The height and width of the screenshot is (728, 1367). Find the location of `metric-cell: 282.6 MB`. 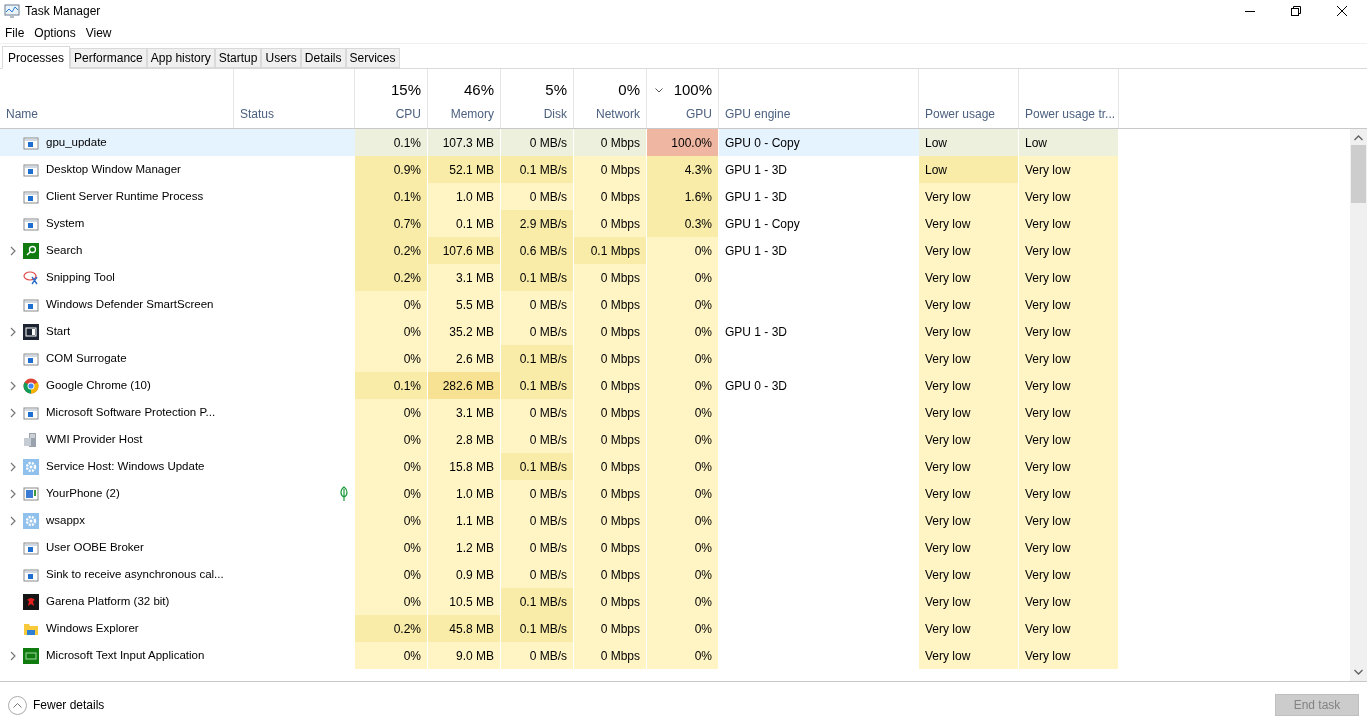

metric-cell: 282.6 MB is located at coordinates (464, 385).